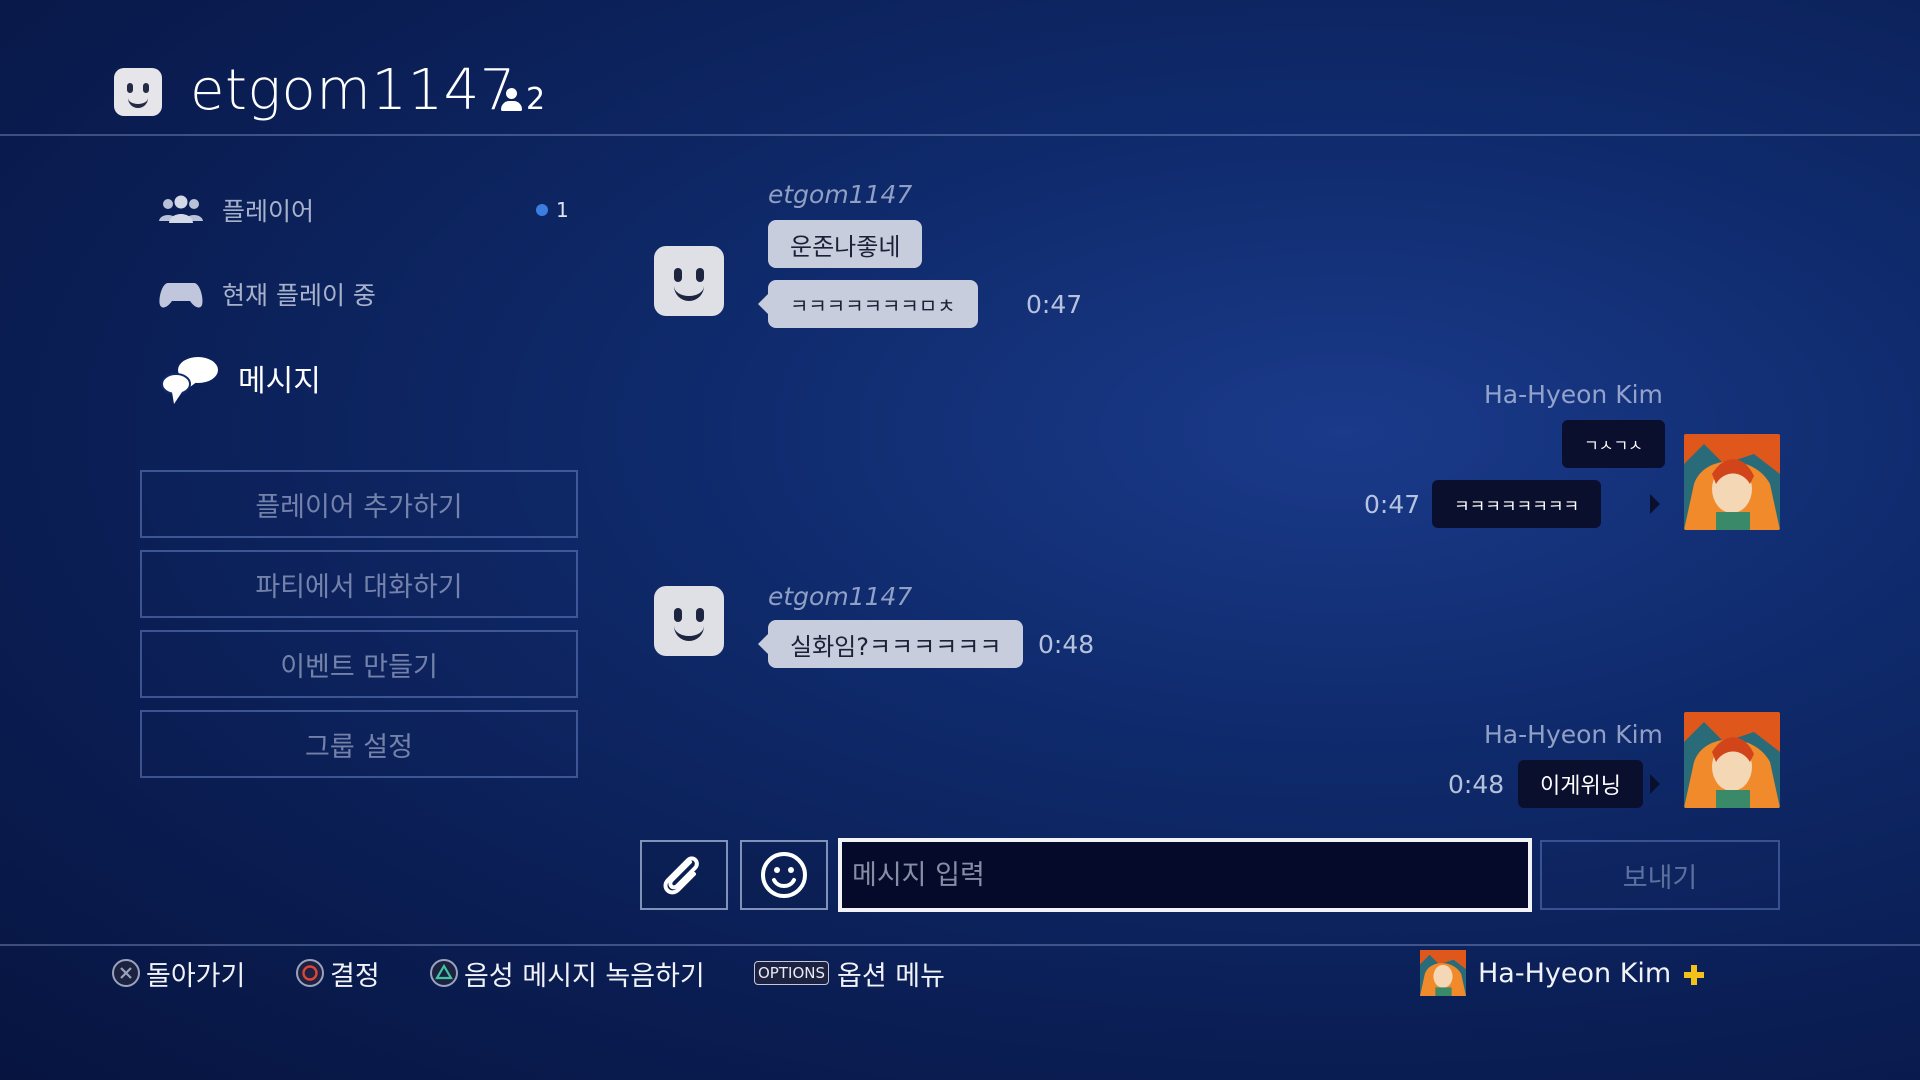  Describe the element at coordinates (552, 210) in the screenshot. I see `players-badge: 1` at that location.